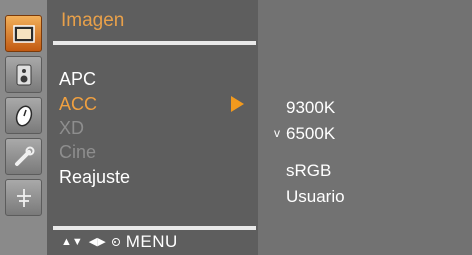 The image size is (472, 255). What do you see at coordinates (308, 171) in the screenshot?
I see `submenu-item-srgb: sRGB` at bounding box center [308, 171].